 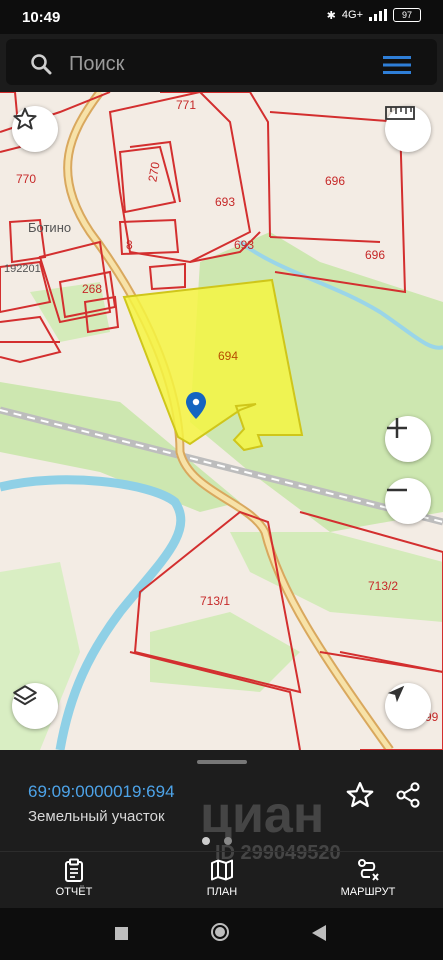 I want to click on home-dot, so click(x=220, y=932).